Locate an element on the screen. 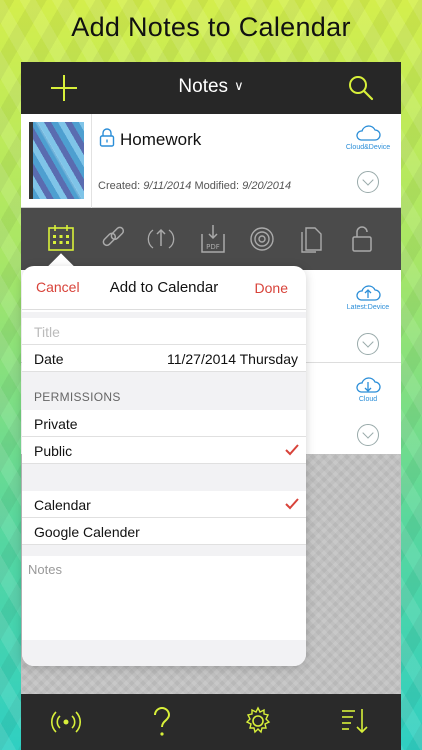 The width and height of the screenshot is (422, 750). notes-input: Notes is located at coordinates (164, 598).